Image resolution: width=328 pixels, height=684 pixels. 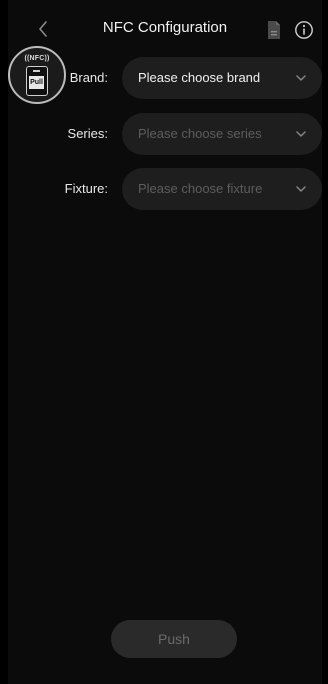 I want to click on document-icon, so click(x=274, y=30).